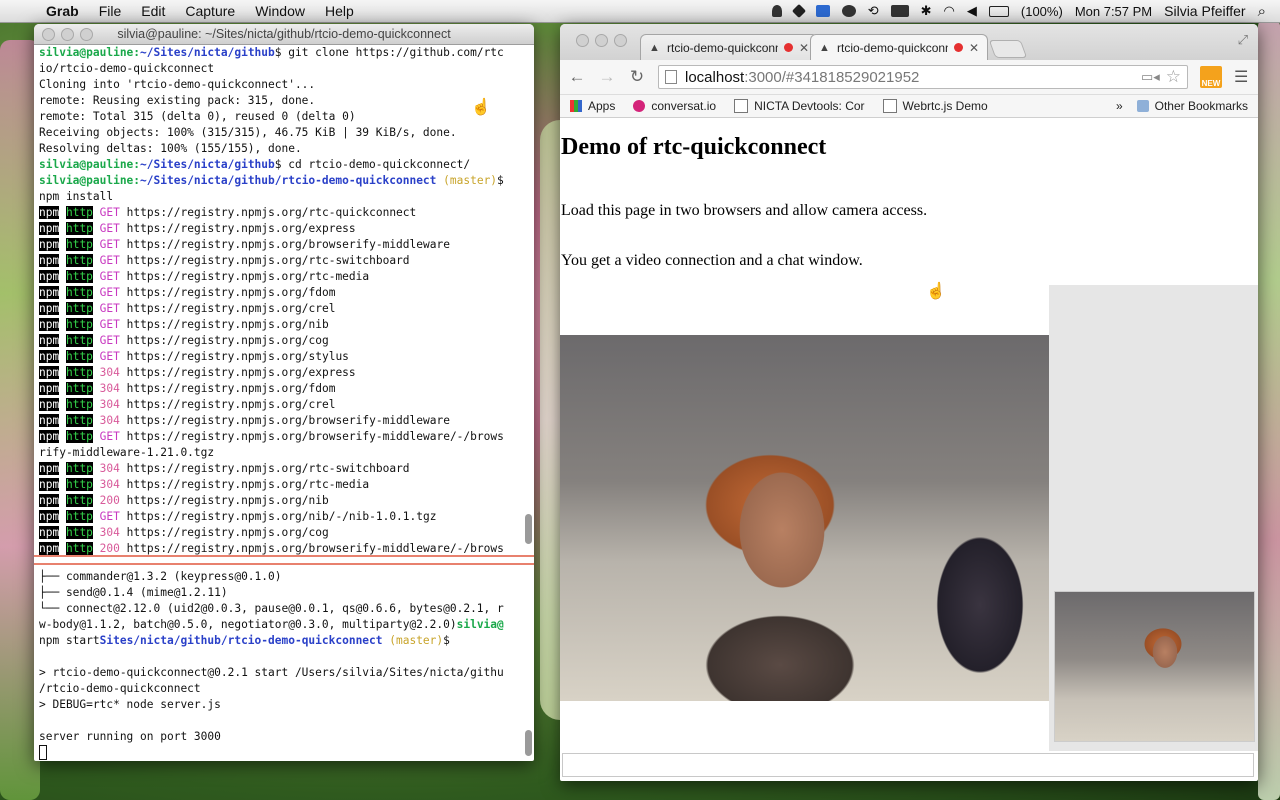 The height and width of the screenshot is (800, 1280). I want to click on battery-icon, so click(998, 11).